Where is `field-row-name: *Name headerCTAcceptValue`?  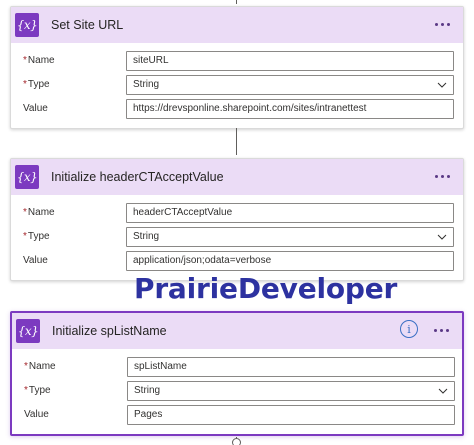 field-row-name: *Name headerCTAcceptValue is located at coordinates (237, 213).